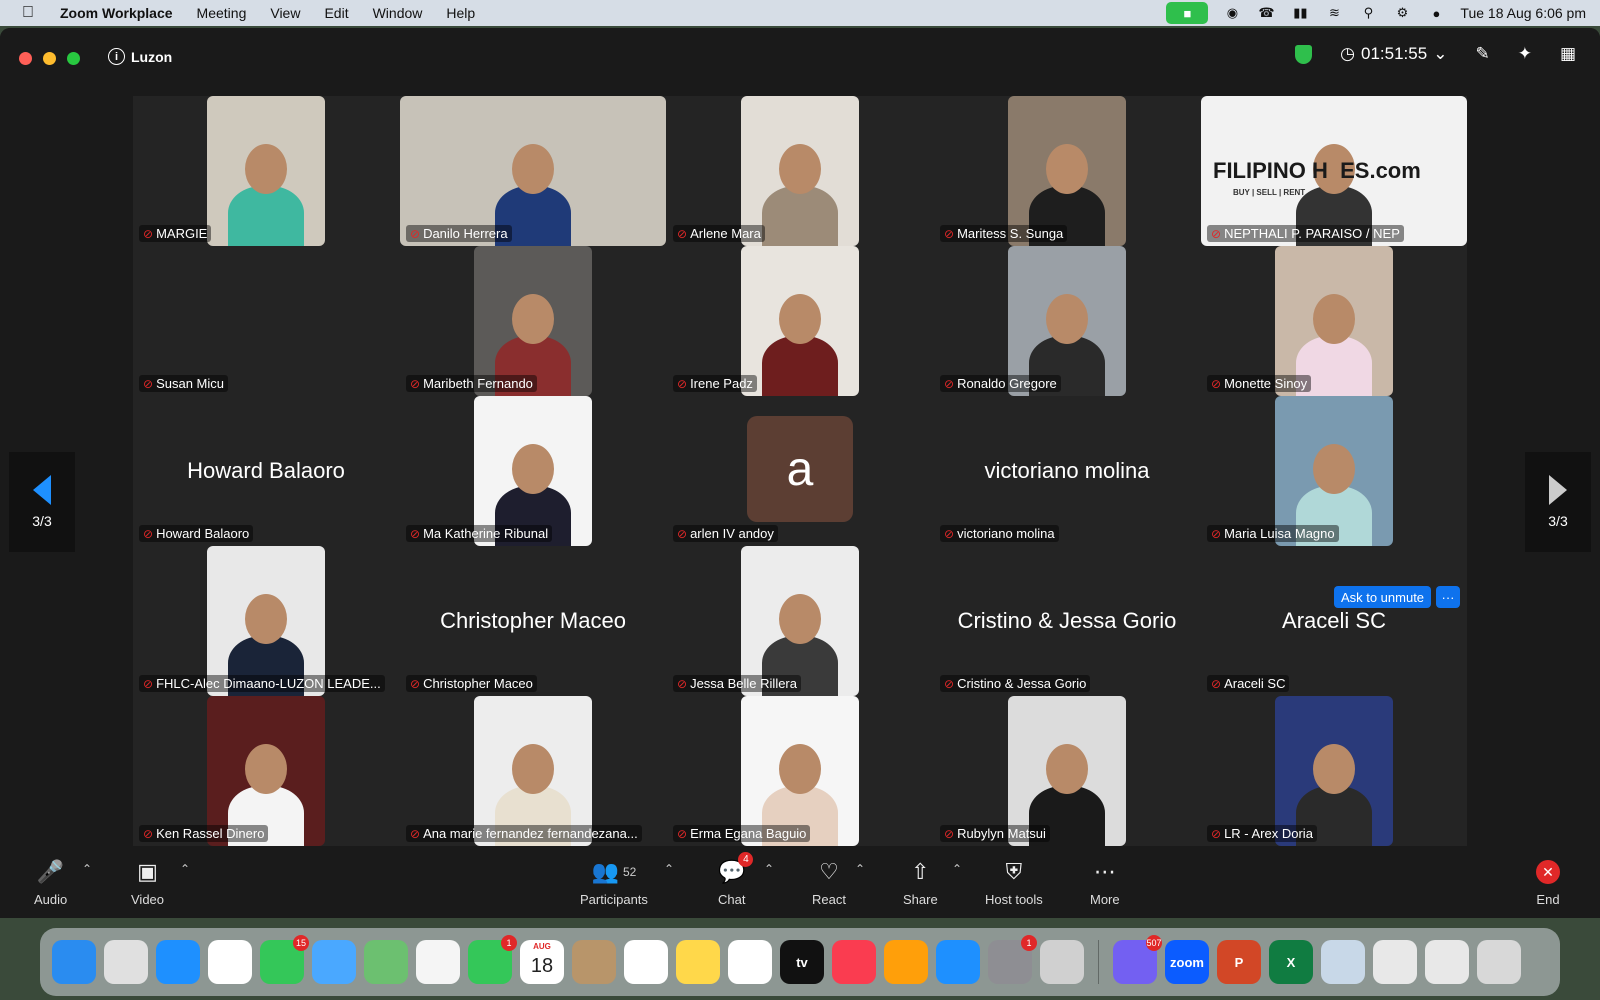 The width and height of the screenshot is (1600, 1000). Describe the element at coordinates (1558, 502) in the screenshot. I see `next-page-button: 3/3` at that location.